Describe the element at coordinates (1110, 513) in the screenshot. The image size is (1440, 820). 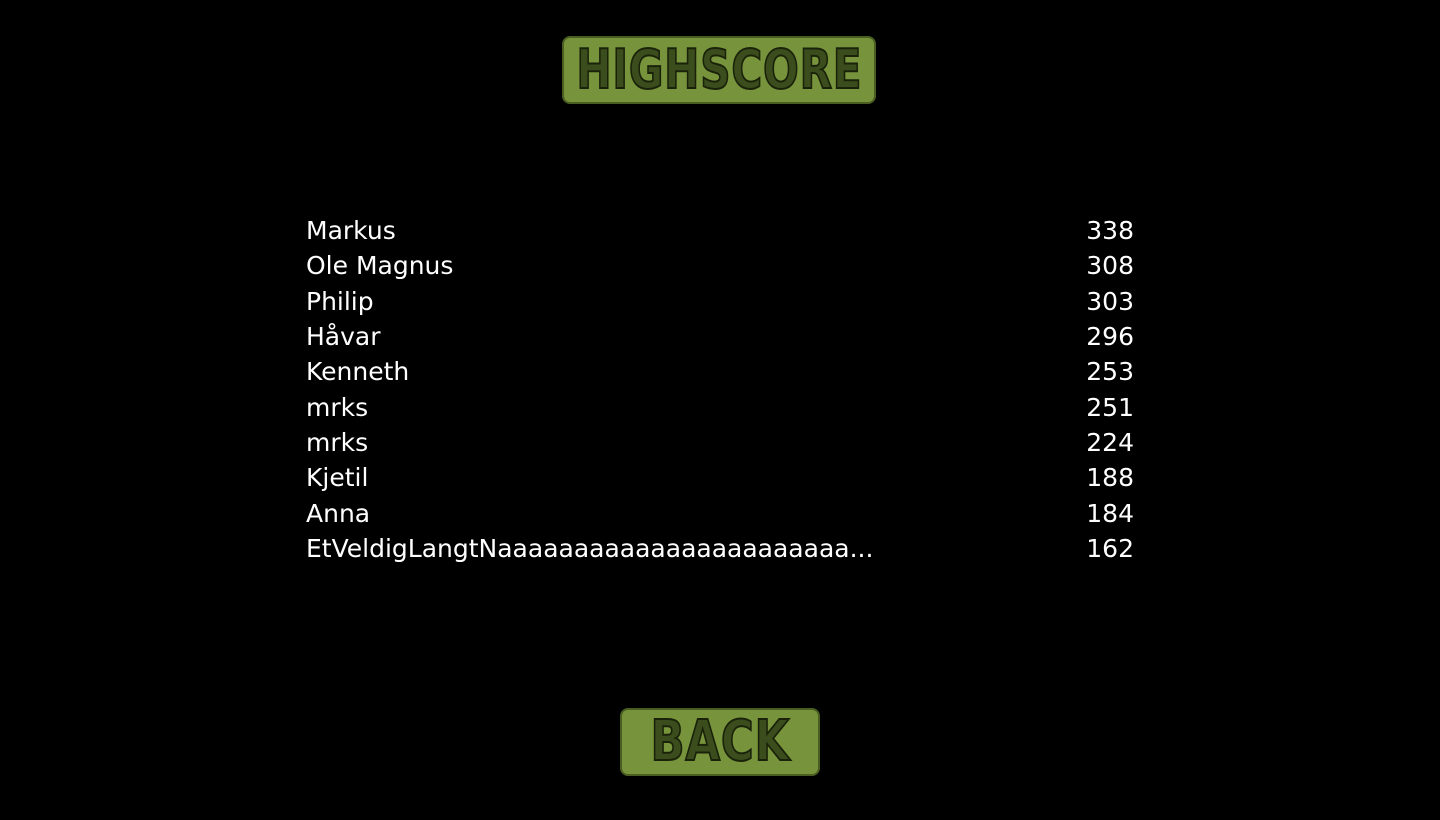
I see `player-score: 184` at that location.